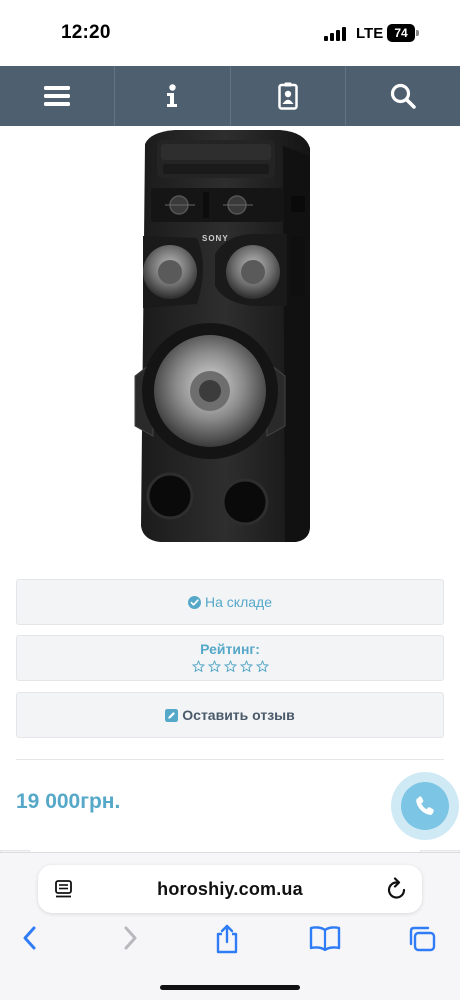 The height and width of the screenshot is (1000, 460). Describe the element at coordinates (230, 658) in the screenshot. I see `rating-box: Рейтинг:` at that location.